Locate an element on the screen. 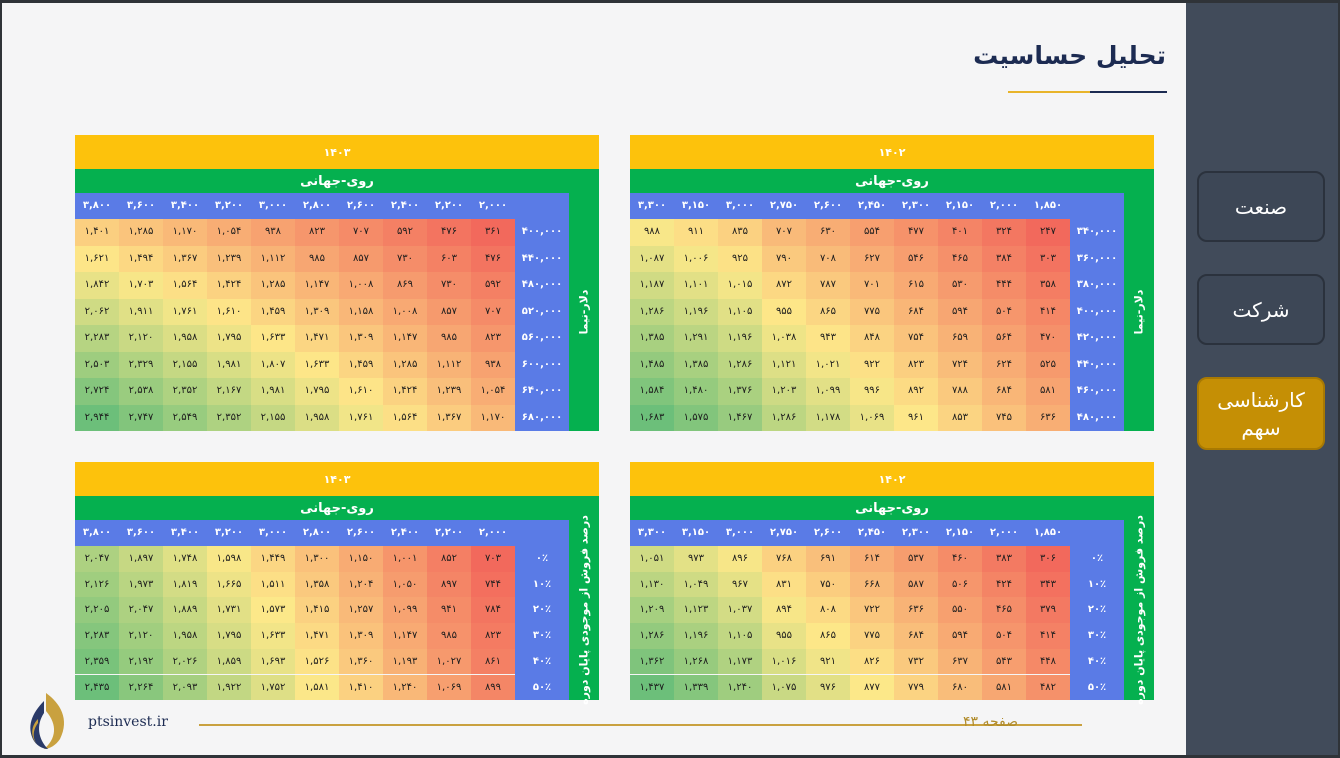 This screenshot has width=1340, height=758. table-cell: ۱,۶۸۳ is located at coordinates (652, 417).